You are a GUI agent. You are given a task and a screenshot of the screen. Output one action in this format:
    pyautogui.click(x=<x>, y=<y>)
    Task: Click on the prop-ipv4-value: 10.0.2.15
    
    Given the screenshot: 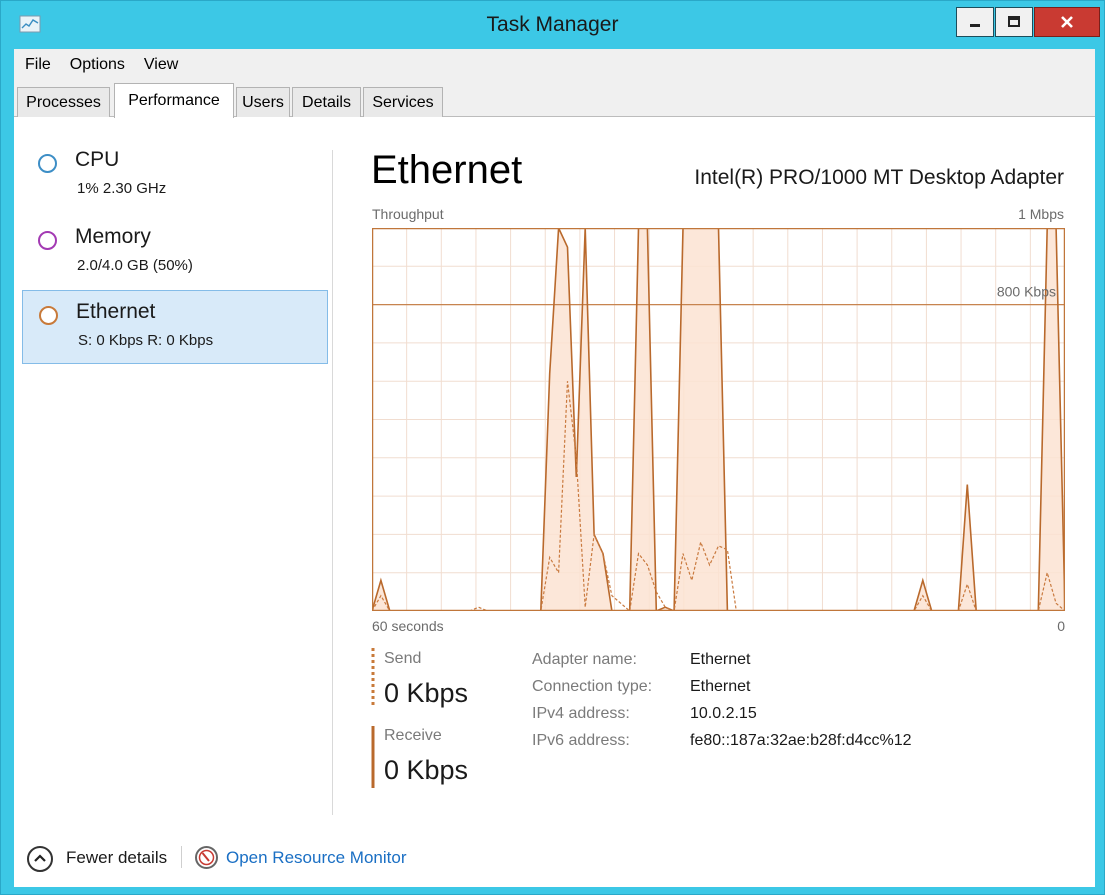 What is the action you would take?
    pyautogui.click(x=723, y=713)
    